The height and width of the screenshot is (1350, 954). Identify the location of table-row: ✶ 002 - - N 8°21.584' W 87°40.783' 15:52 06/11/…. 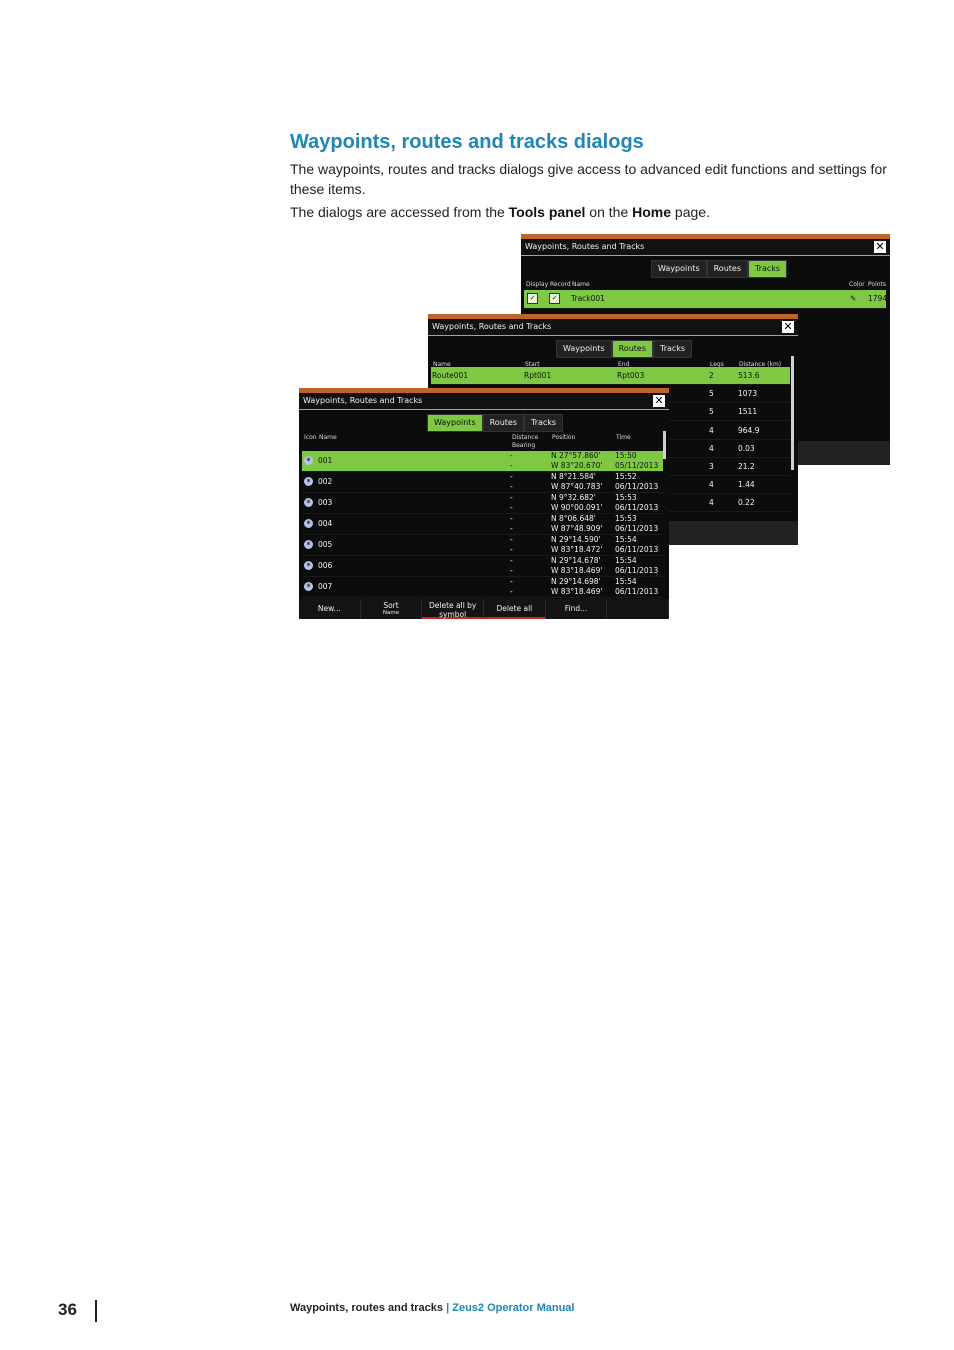
(482, 482).